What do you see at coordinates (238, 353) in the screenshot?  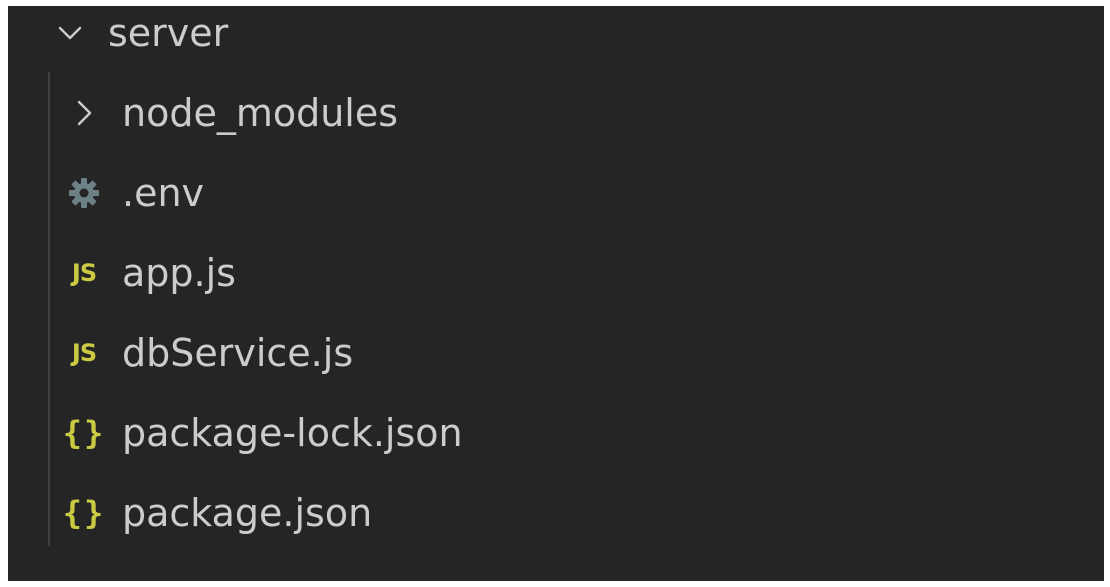 I see `file-name: dbService.js` at bounding box center [238, 353].